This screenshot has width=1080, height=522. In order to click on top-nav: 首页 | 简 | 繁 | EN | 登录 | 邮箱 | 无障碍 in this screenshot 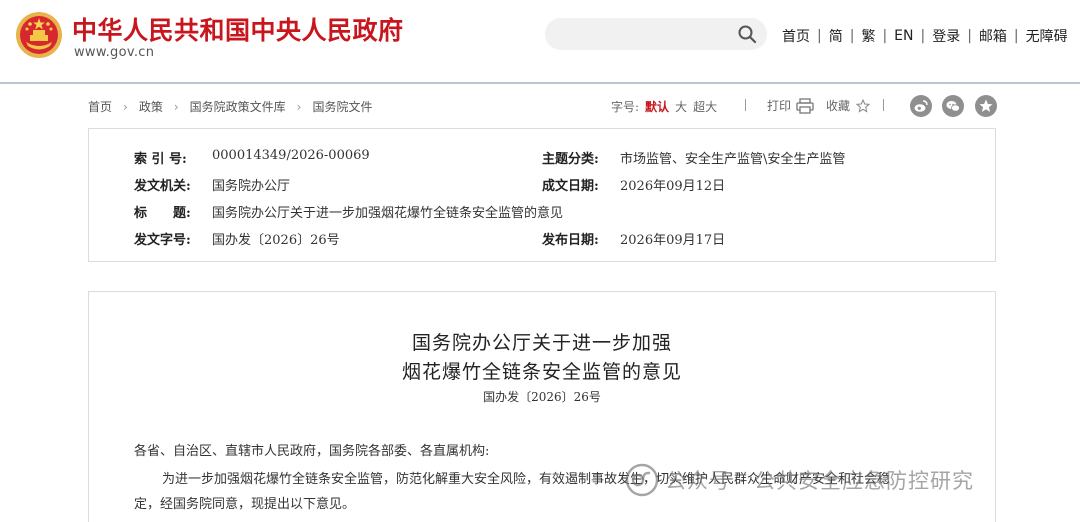, I will do `click(925, 36)`.